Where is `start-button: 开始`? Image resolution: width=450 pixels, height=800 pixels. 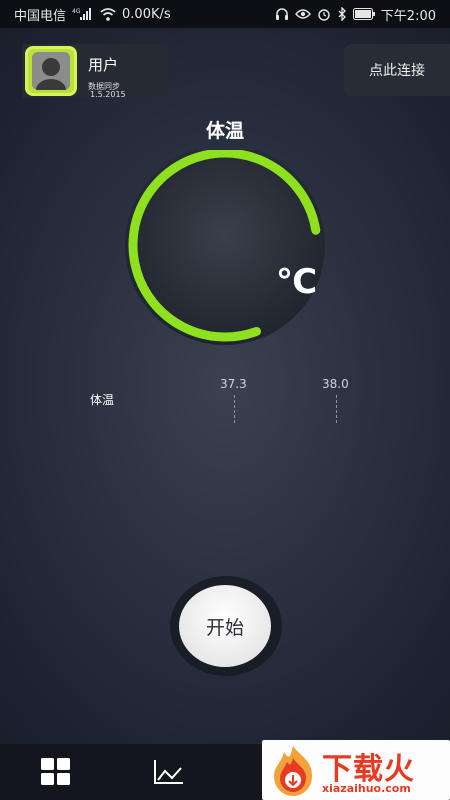
start-button: 开始 is located at coordinates (225, 626).